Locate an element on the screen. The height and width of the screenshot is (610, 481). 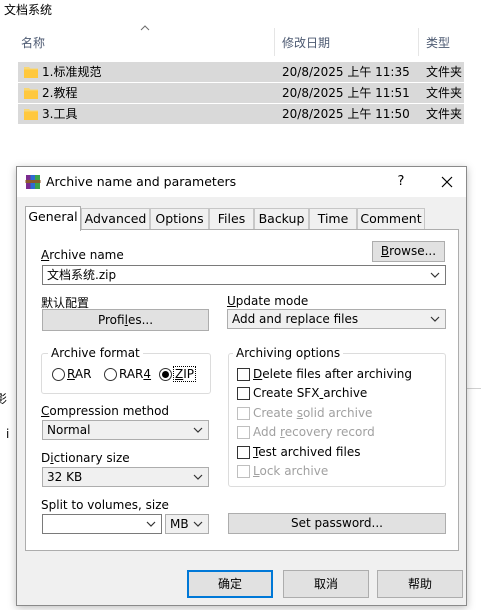
radio-zip is located at coordinates (165, 374).